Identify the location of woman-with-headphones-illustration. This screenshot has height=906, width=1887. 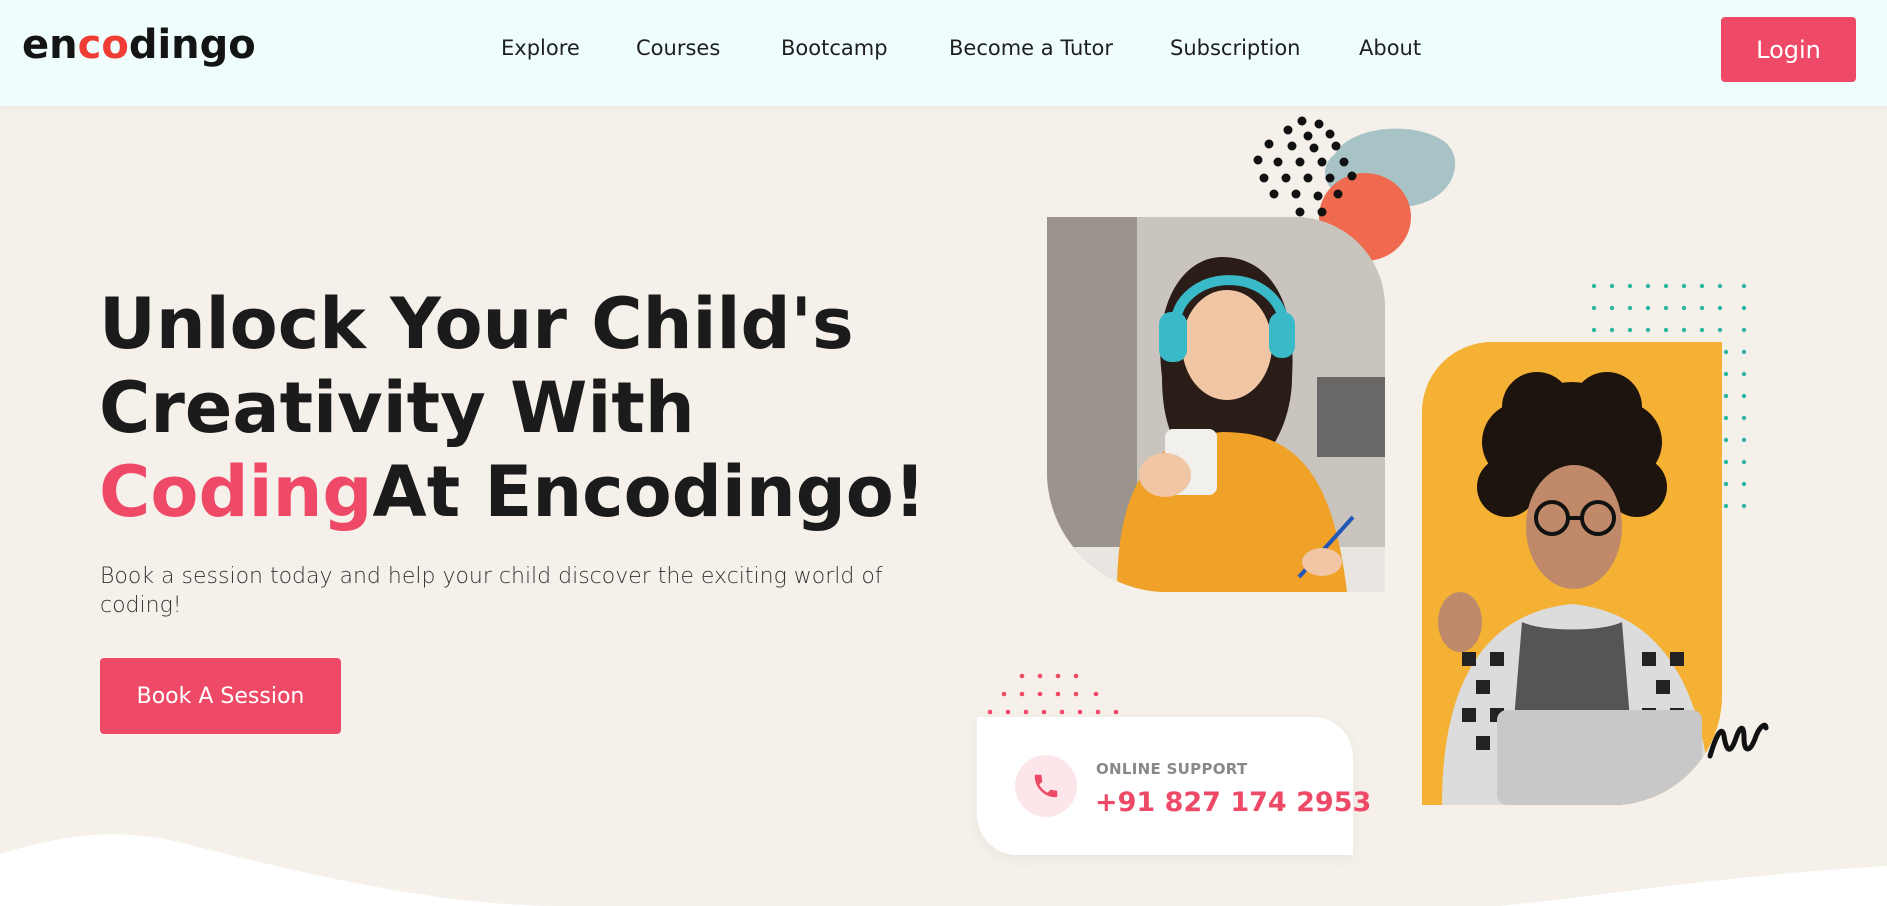
(1216, 404).